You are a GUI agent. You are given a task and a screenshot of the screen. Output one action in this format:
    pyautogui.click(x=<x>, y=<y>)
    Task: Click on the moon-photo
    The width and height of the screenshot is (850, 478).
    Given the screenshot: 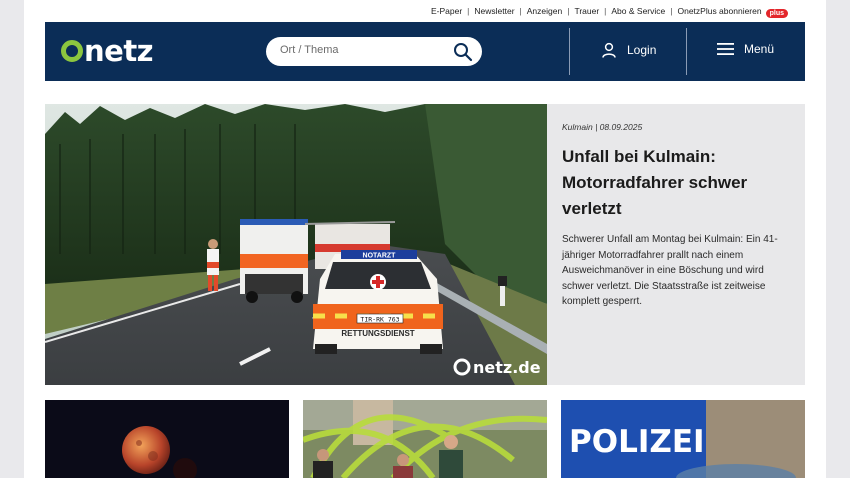 What is the action you would take?
    pyautogui.click(x=167, y=439)
    